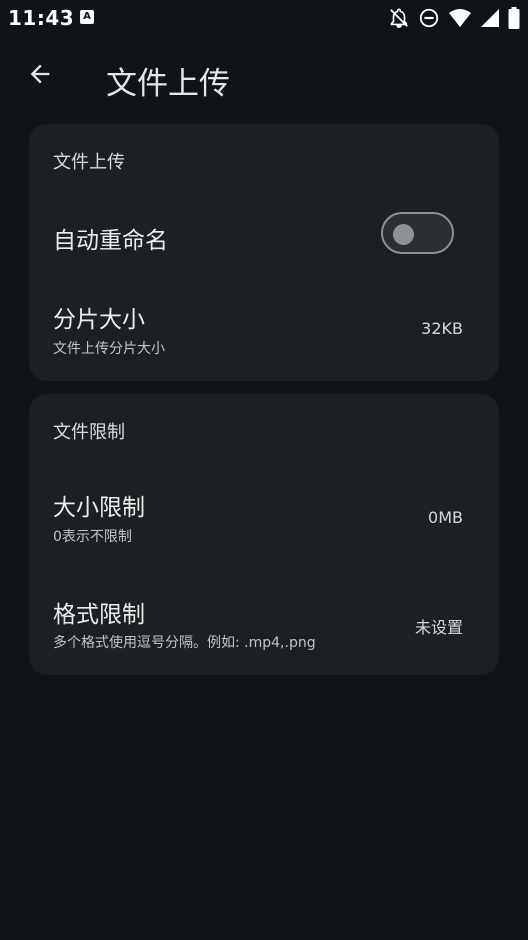 Image resolution: width=528 pixels, height=940 pixels. Describe the element at coordinates (89, 162) in the screenshot. I see `section-header: 文件上传` at that location.